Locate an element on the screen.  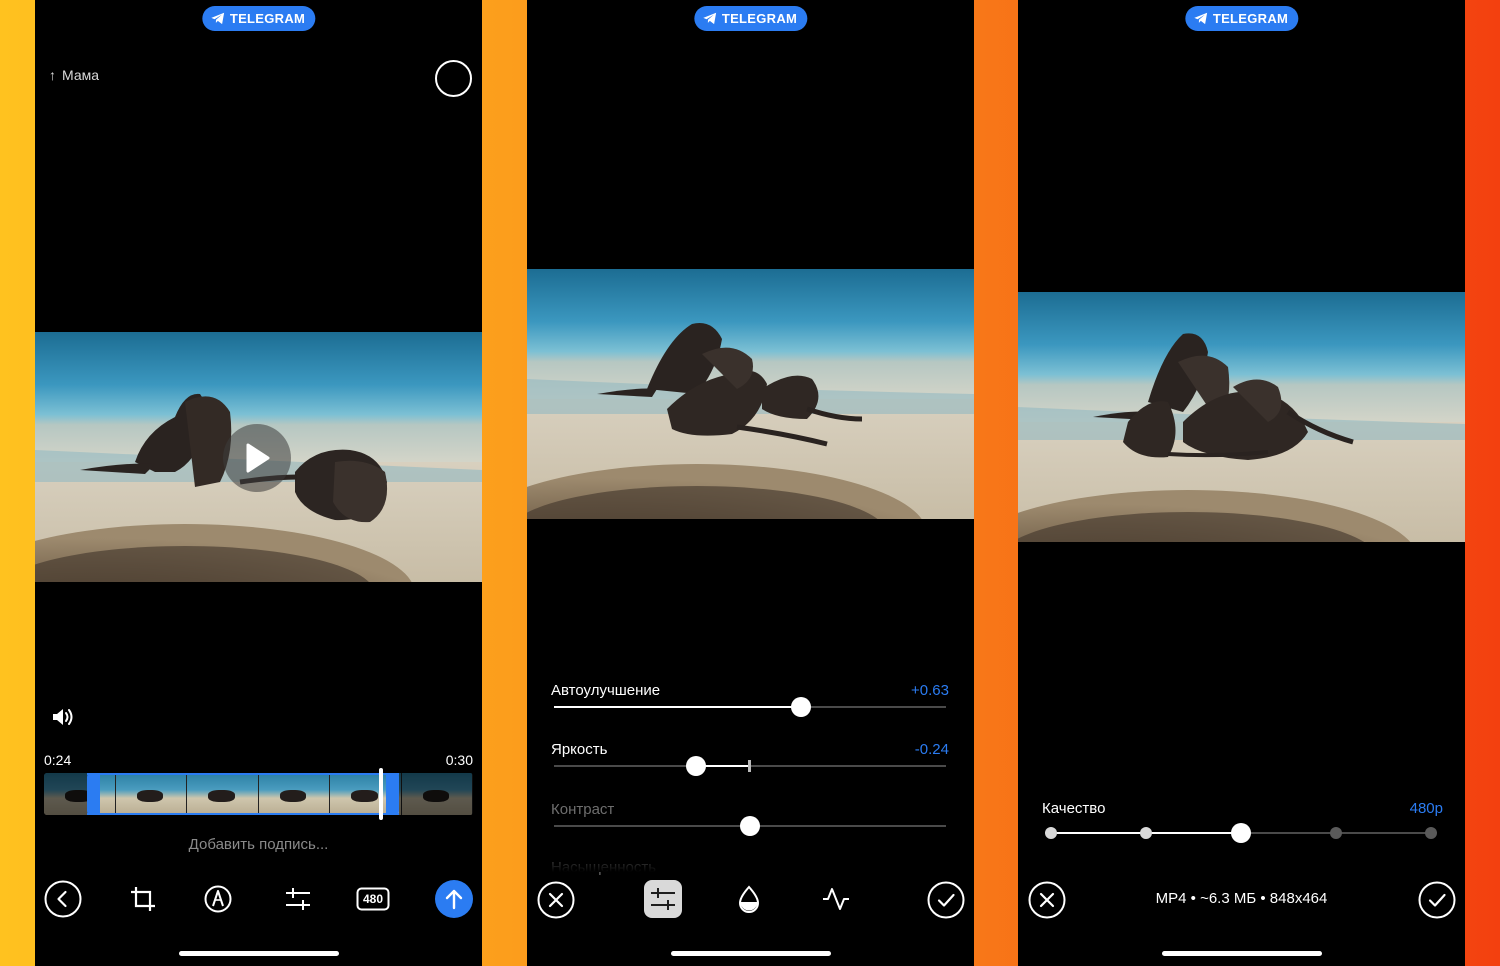
draw-icon is located at coordinates (218, 899).